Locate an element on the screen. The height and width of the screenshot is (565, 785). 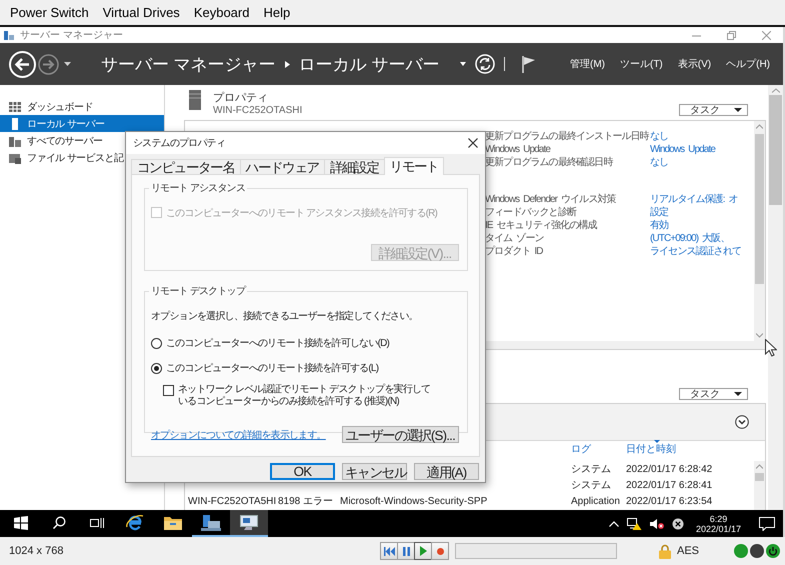
menu-item: 管理(M) is located at coordinates (587, 64).